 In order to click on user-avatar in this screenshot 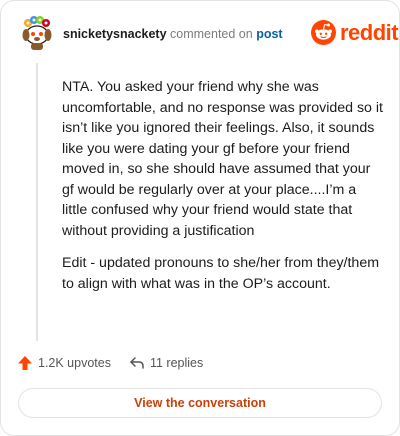, I will do `click(37, 33)`.